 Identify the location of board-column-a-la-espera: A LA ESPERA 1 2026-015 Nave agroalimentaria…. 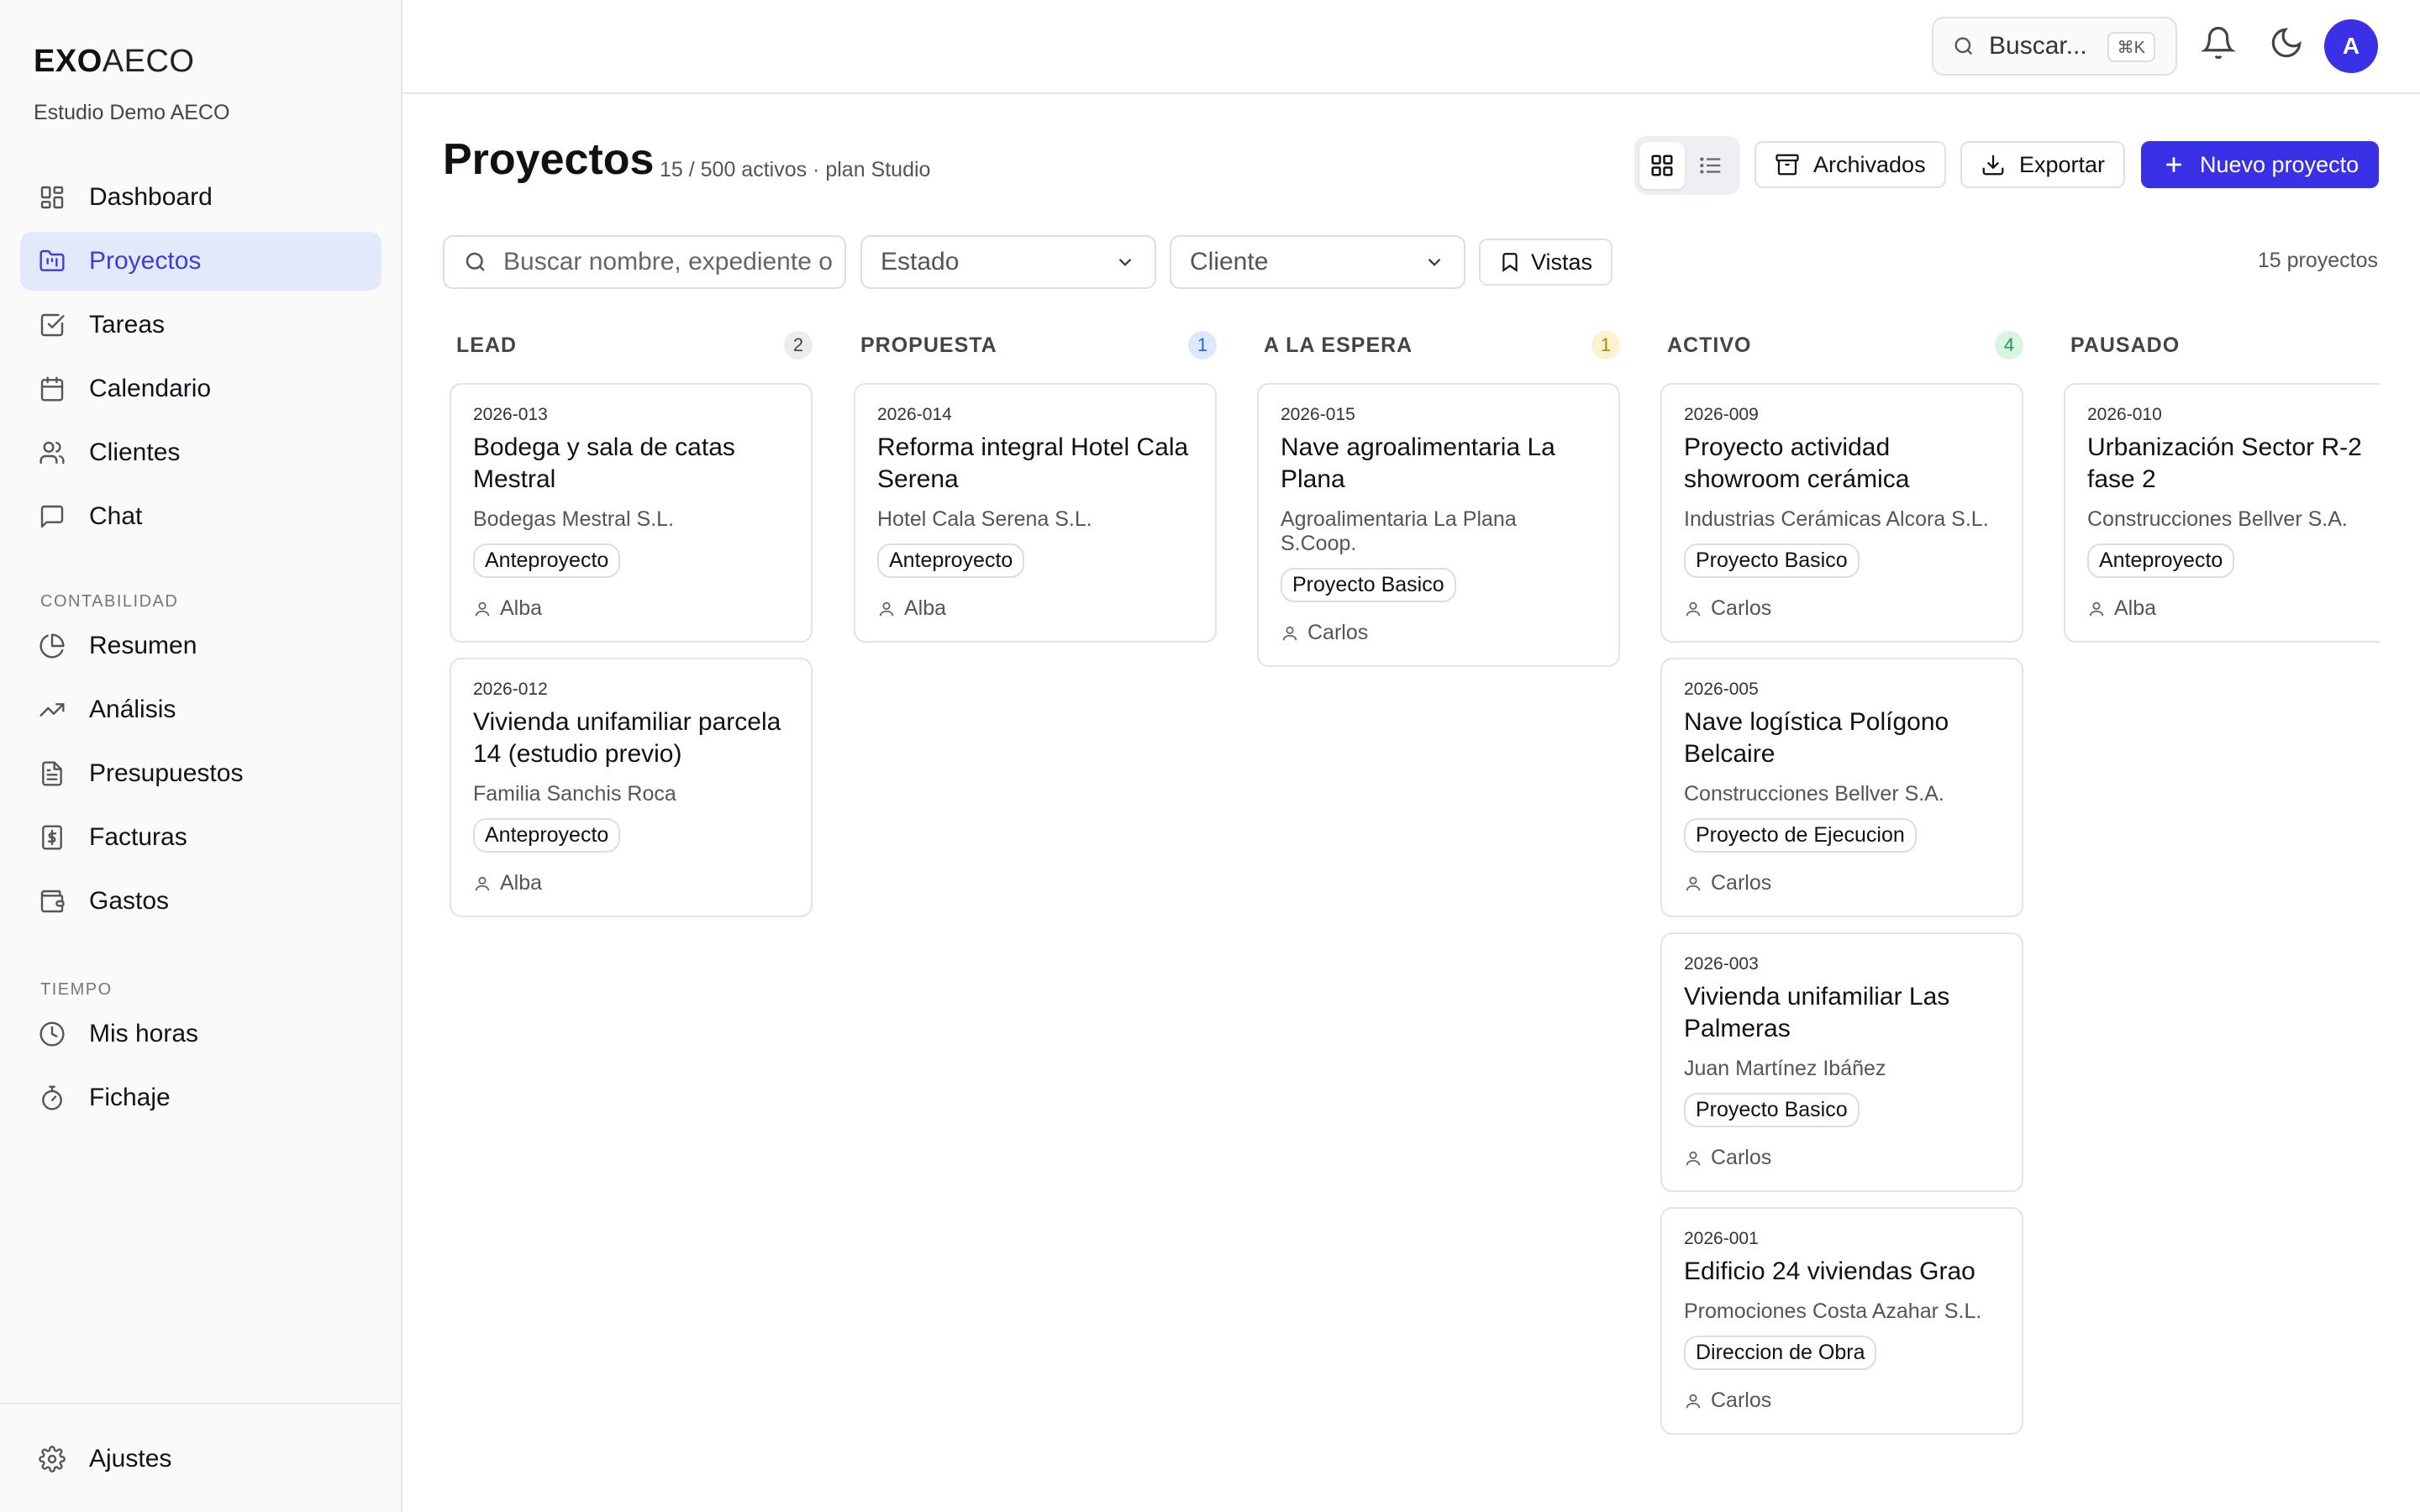
(1438, 503).